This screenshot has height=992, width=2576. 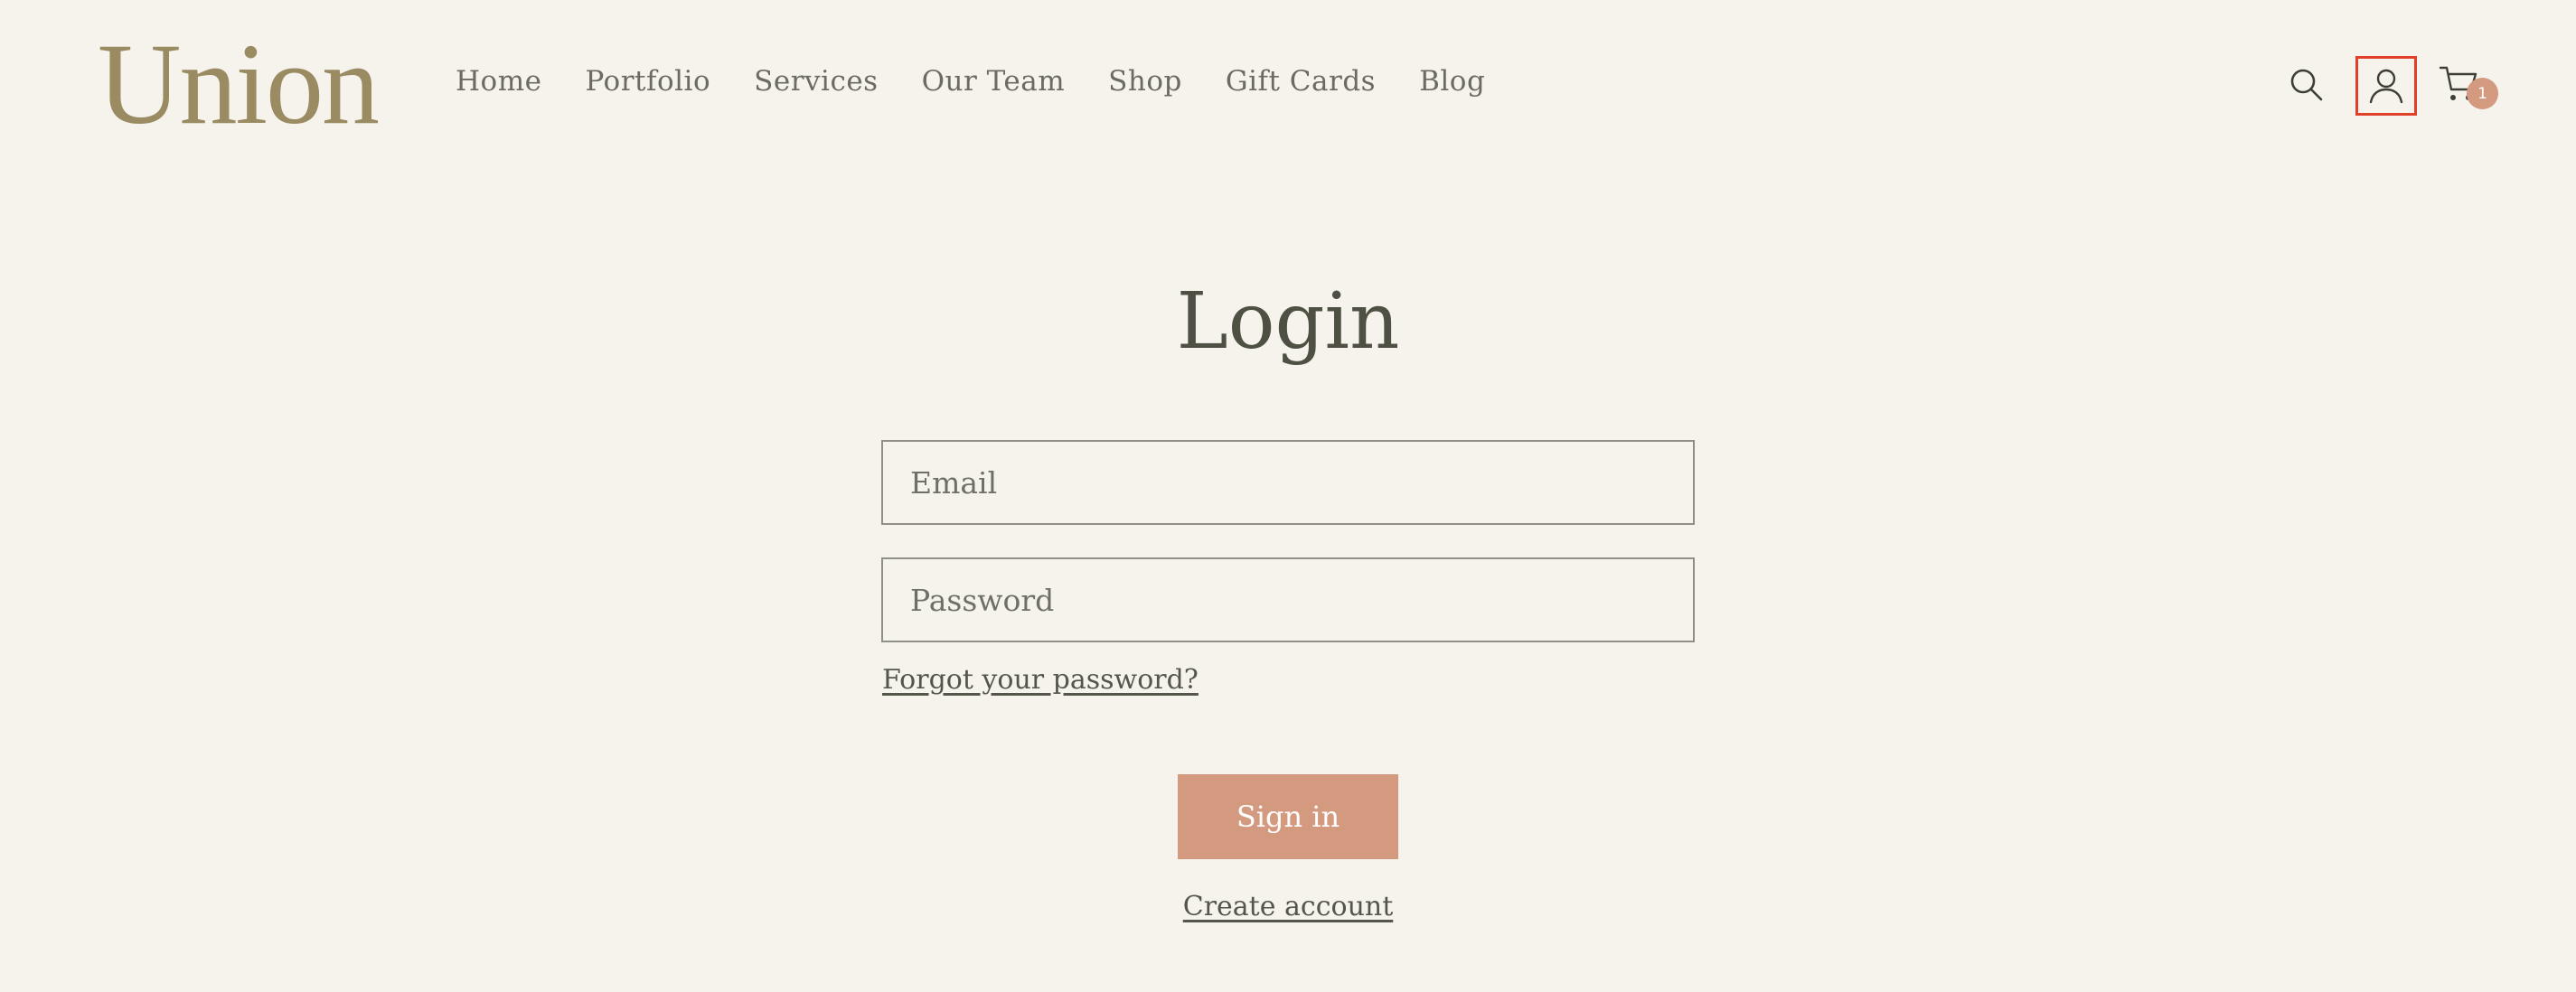 I want to click on nav-gift-cards: Gift Cards, so click(x=1301, y=81).